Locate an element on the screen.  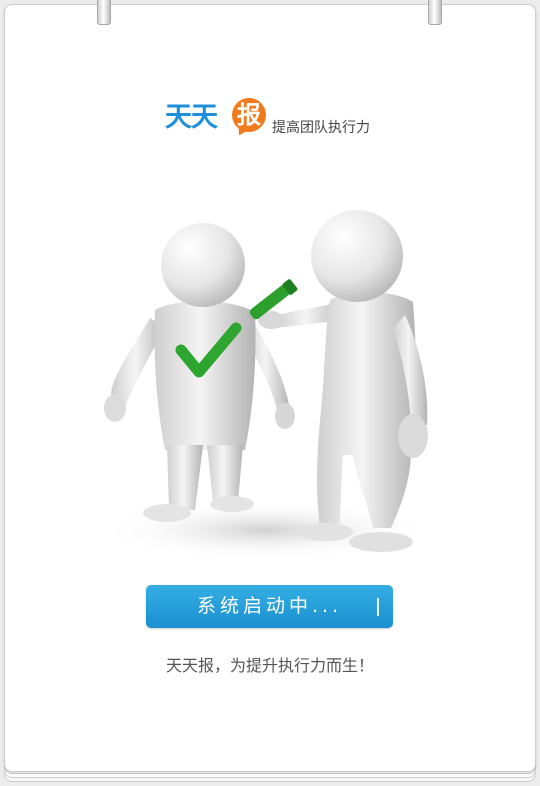
button-edge-highlight is located at coordinates (378, 607).